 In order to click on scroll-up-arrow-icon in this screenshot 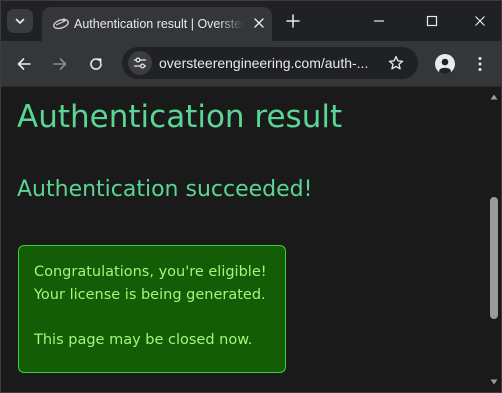, I will do `click(494, 97)`.